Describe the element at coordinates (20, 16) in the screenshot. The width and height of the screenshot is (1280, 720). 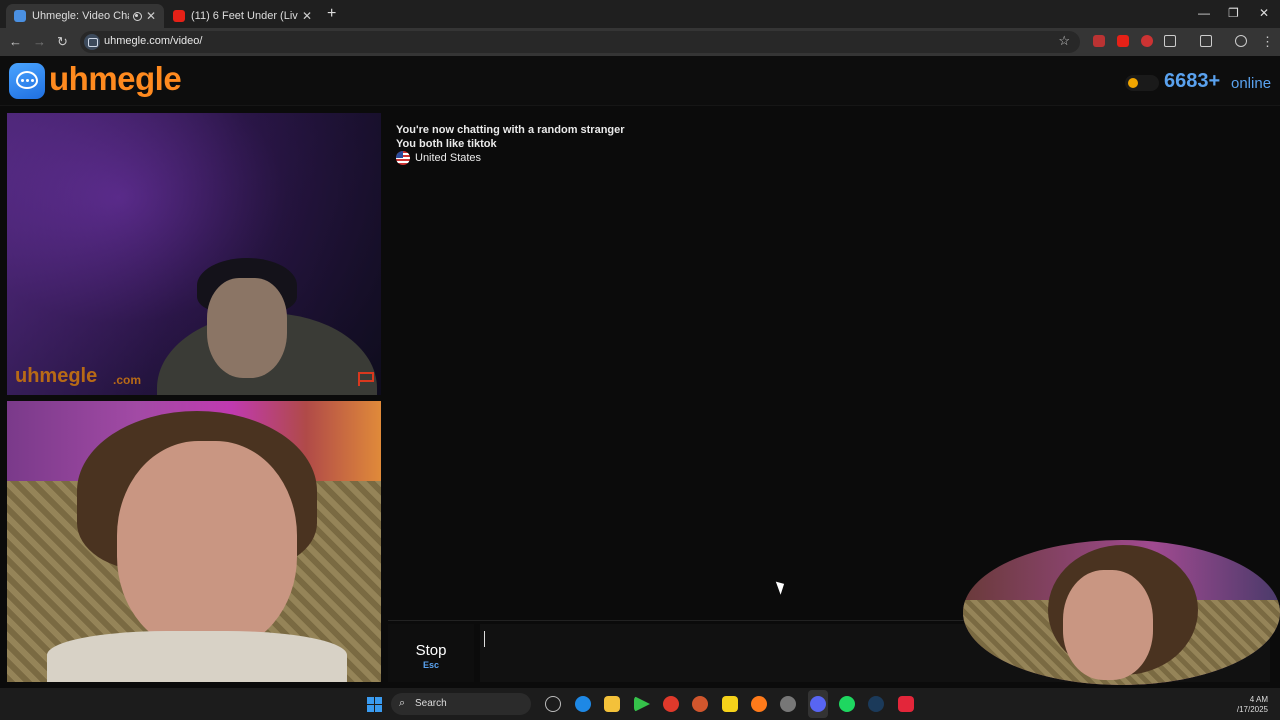
I see `uhmegle-favicon-icon` at that location.